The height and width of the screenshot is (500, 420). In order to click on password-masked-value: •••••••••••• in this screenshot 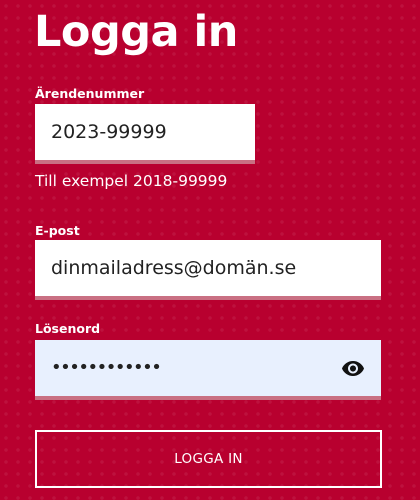, I will do `click(106, 367)`.